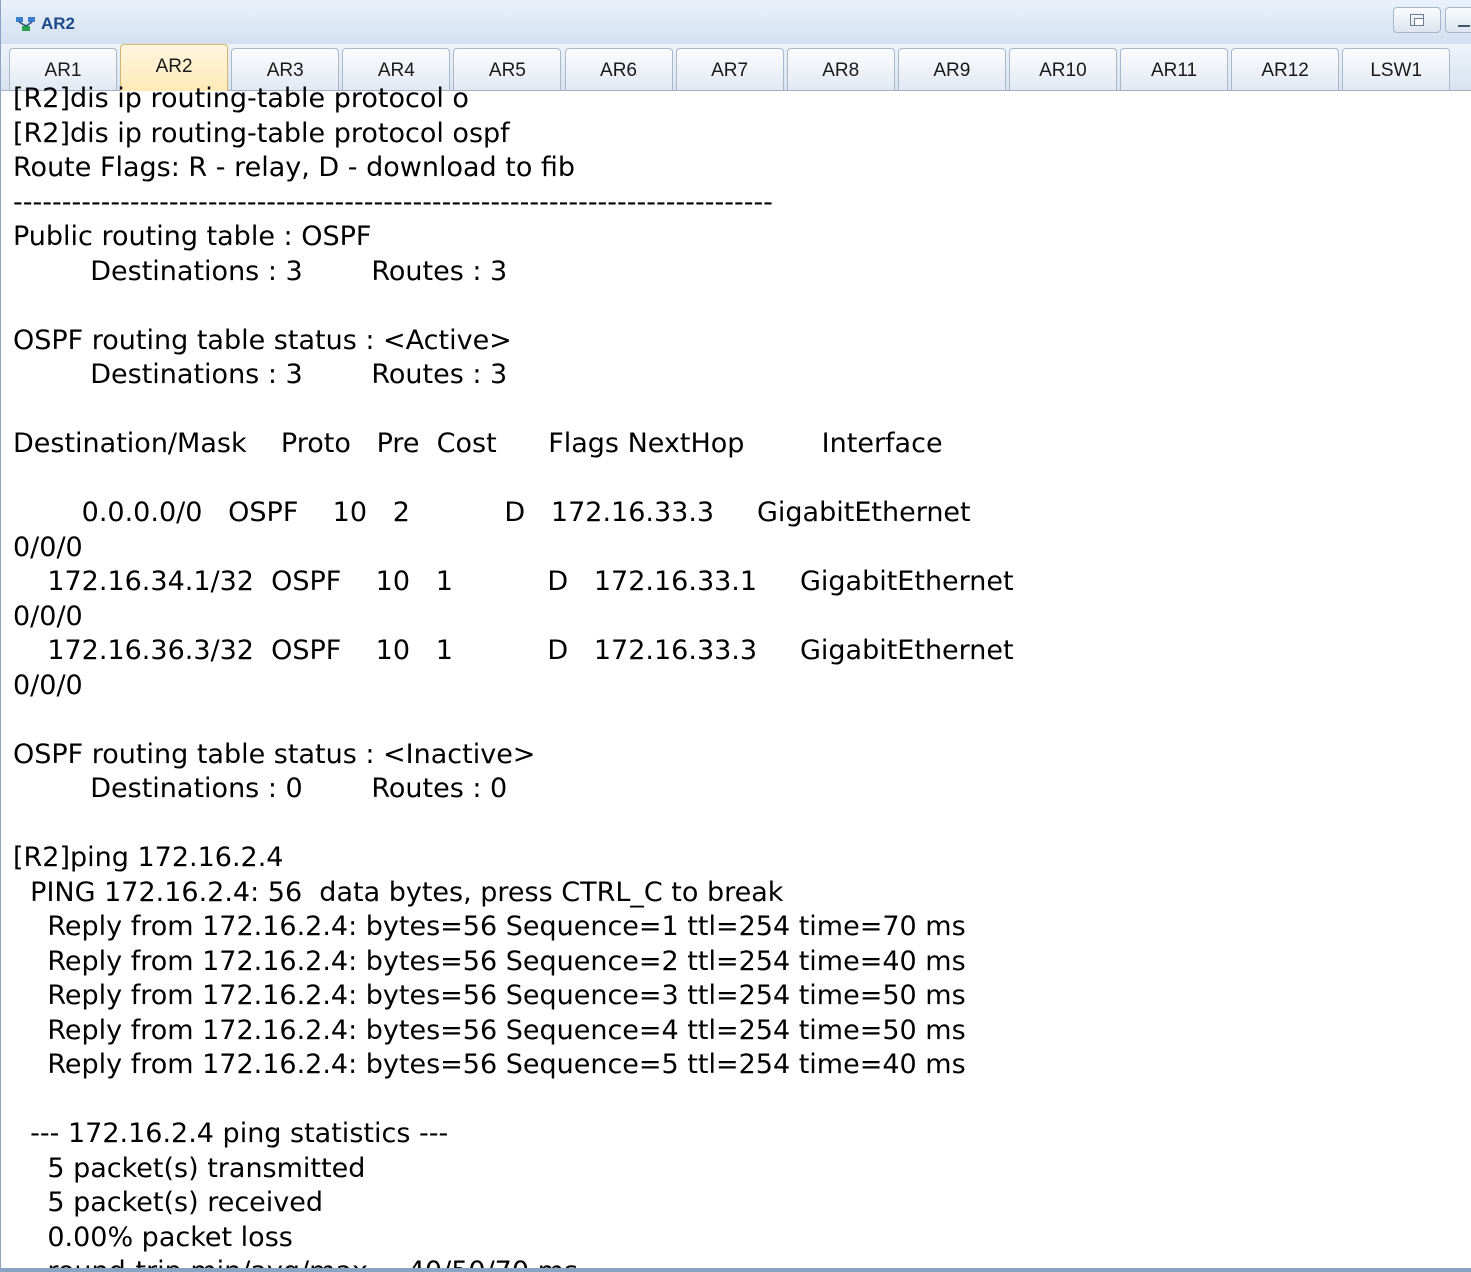 The image size is (1471, 1272). I want to click on console-line: Destinations : 0 Routes : 0, so click(260, 788).